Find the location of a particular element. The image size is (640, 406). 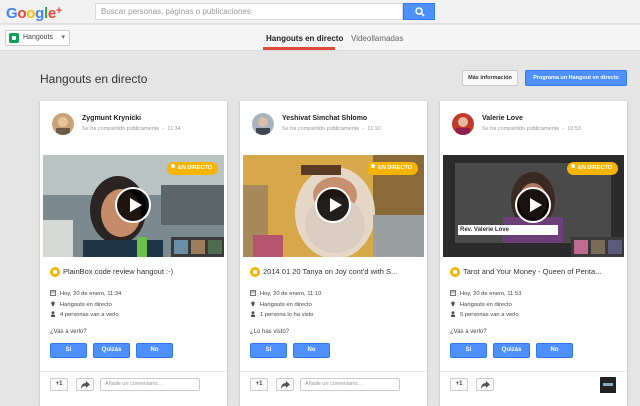

event-date: Hoy, 20 de enero, 11:34 is located at coordinates (85, 294).